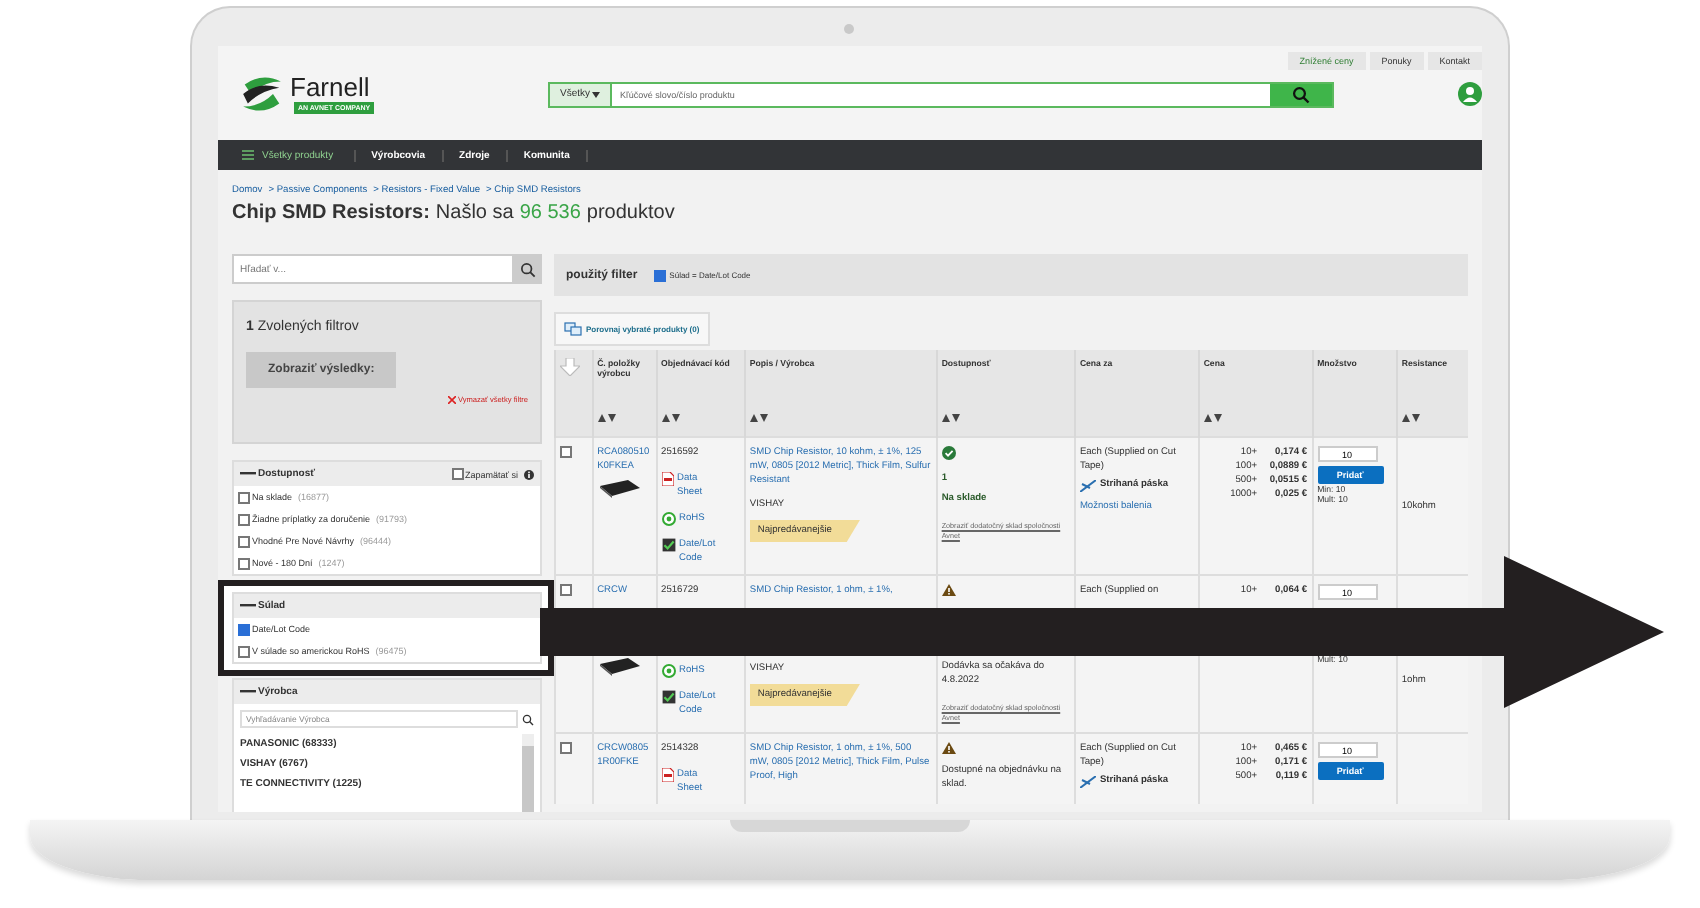 Image resolution: width=1700 pixels, height=908 pixels. What do you see at coordinates (451, 400) in the screenshot?
I see `close-icon` at bounding box center [451, 400].